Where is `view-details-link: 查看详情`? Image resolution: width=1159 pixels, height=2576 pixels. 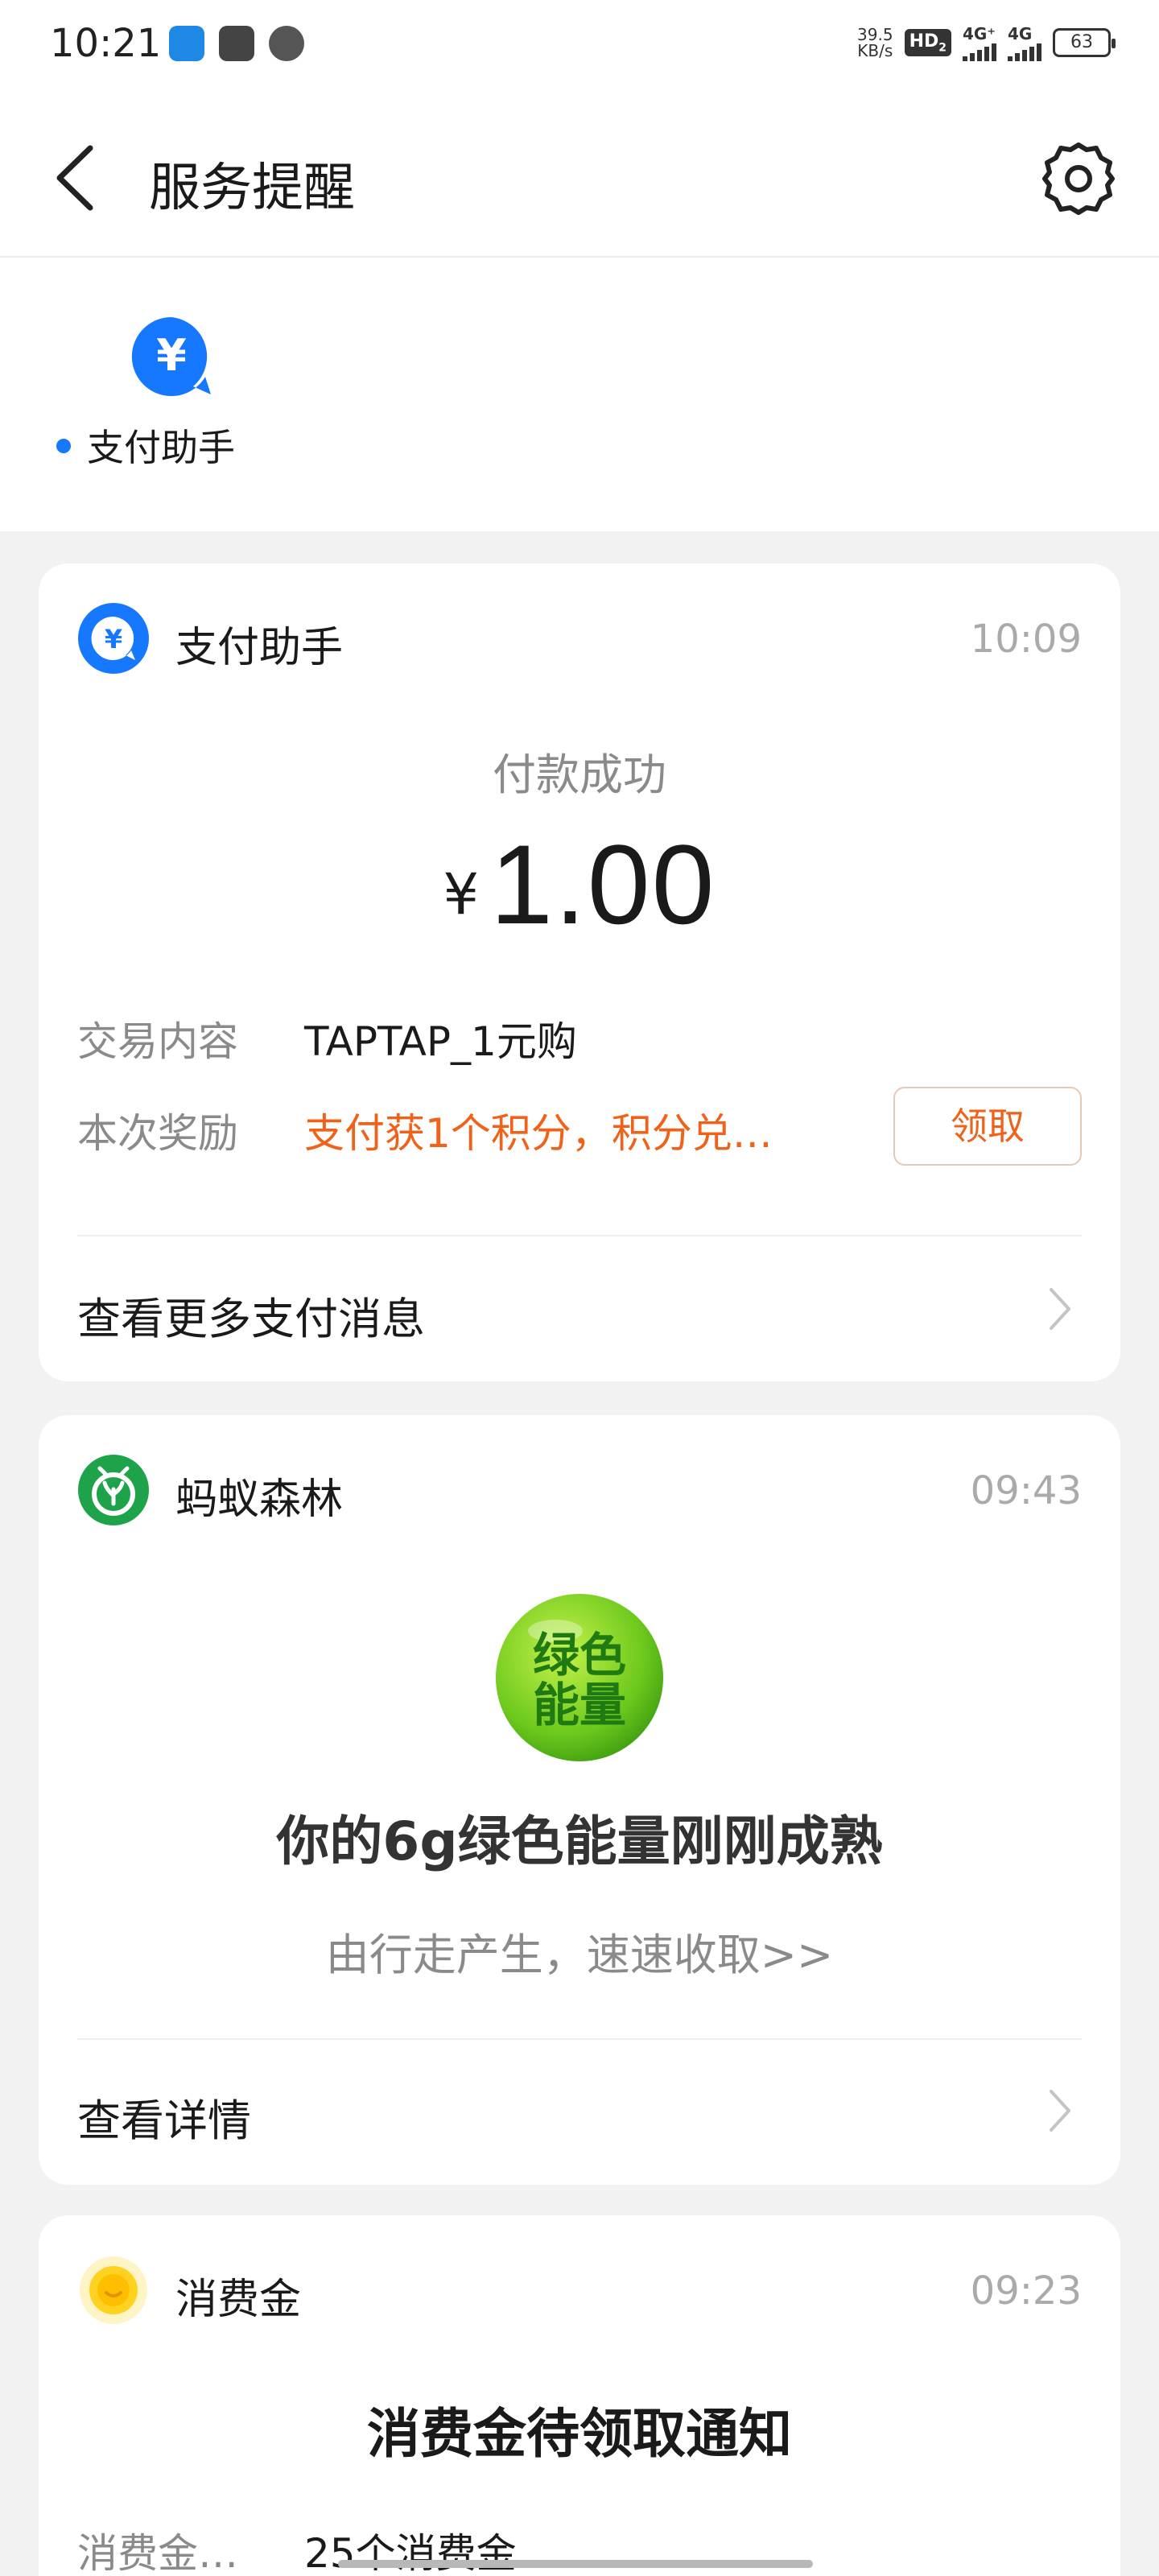 view-details-link: 查看详情 is located at coordinates (579, 2111).